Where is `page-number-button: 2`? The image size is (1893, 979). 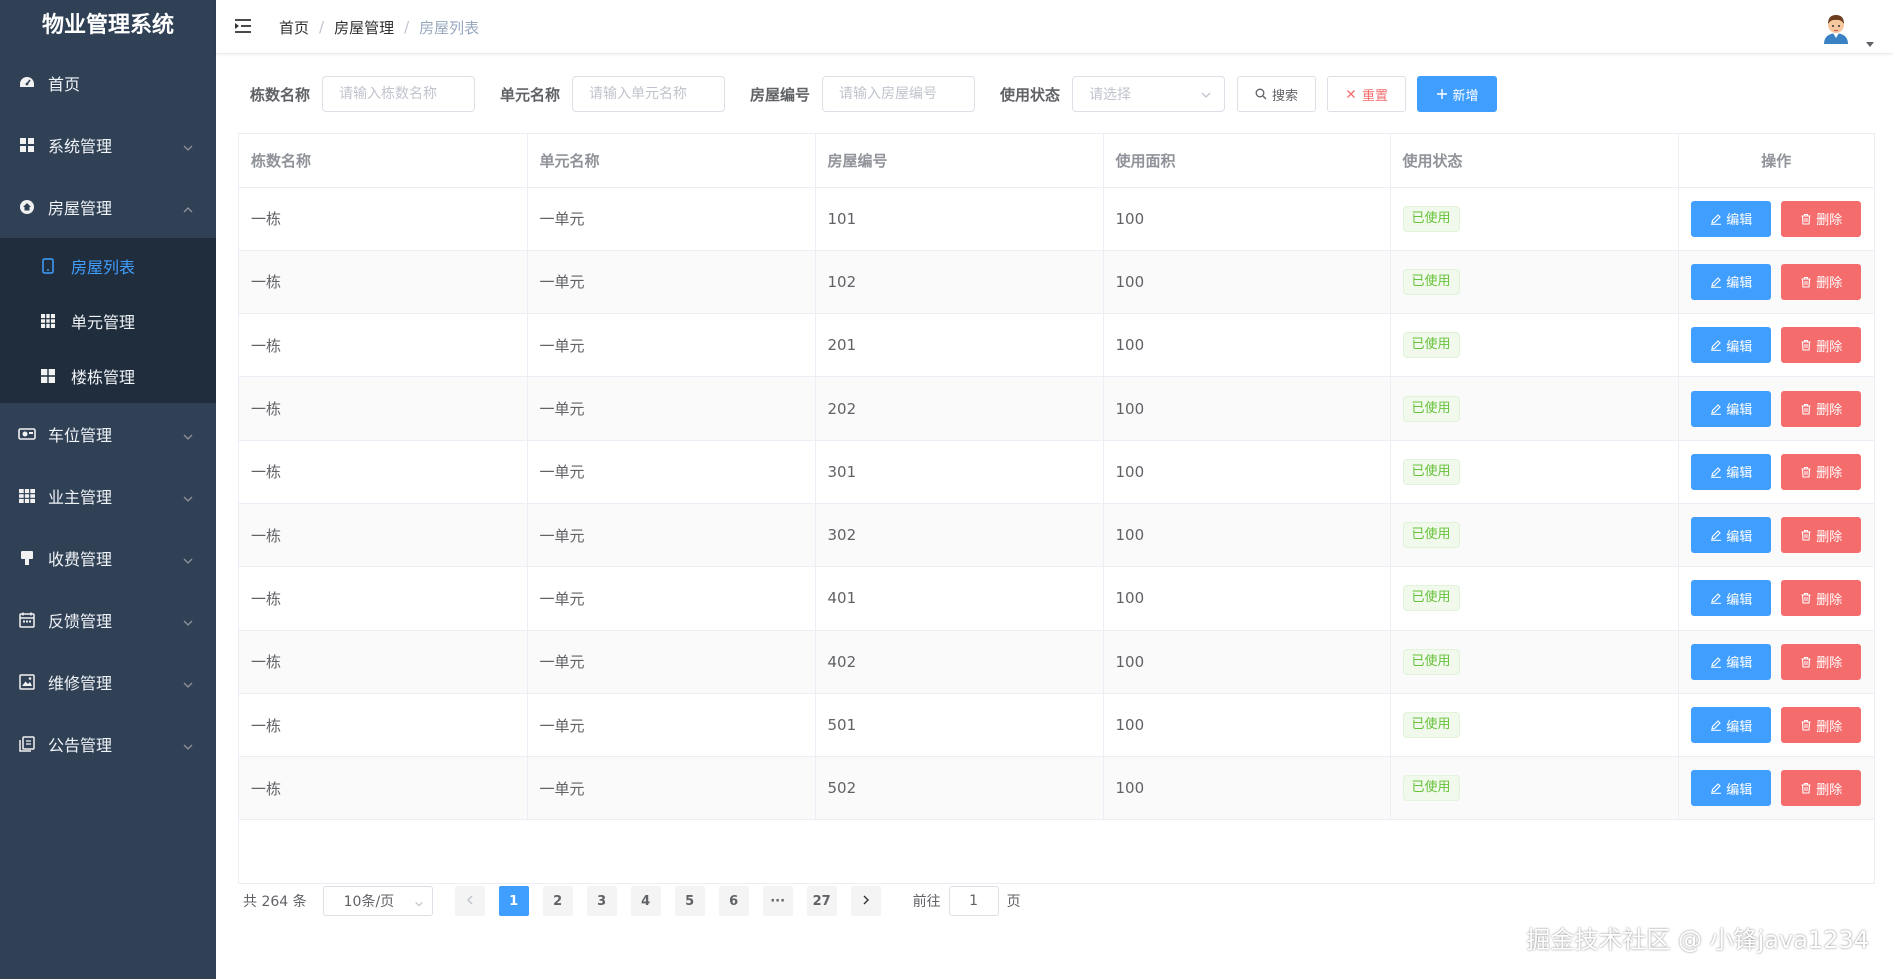
page-number-button: 2 is located at coordinates (557, 901).